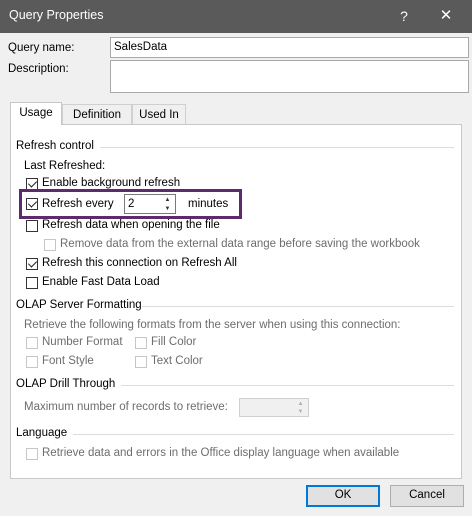  What do you see at coordinates (167, 209) in the screenshot?
I see `spin-down-icon: ▼` at bounding box center [167, 209].